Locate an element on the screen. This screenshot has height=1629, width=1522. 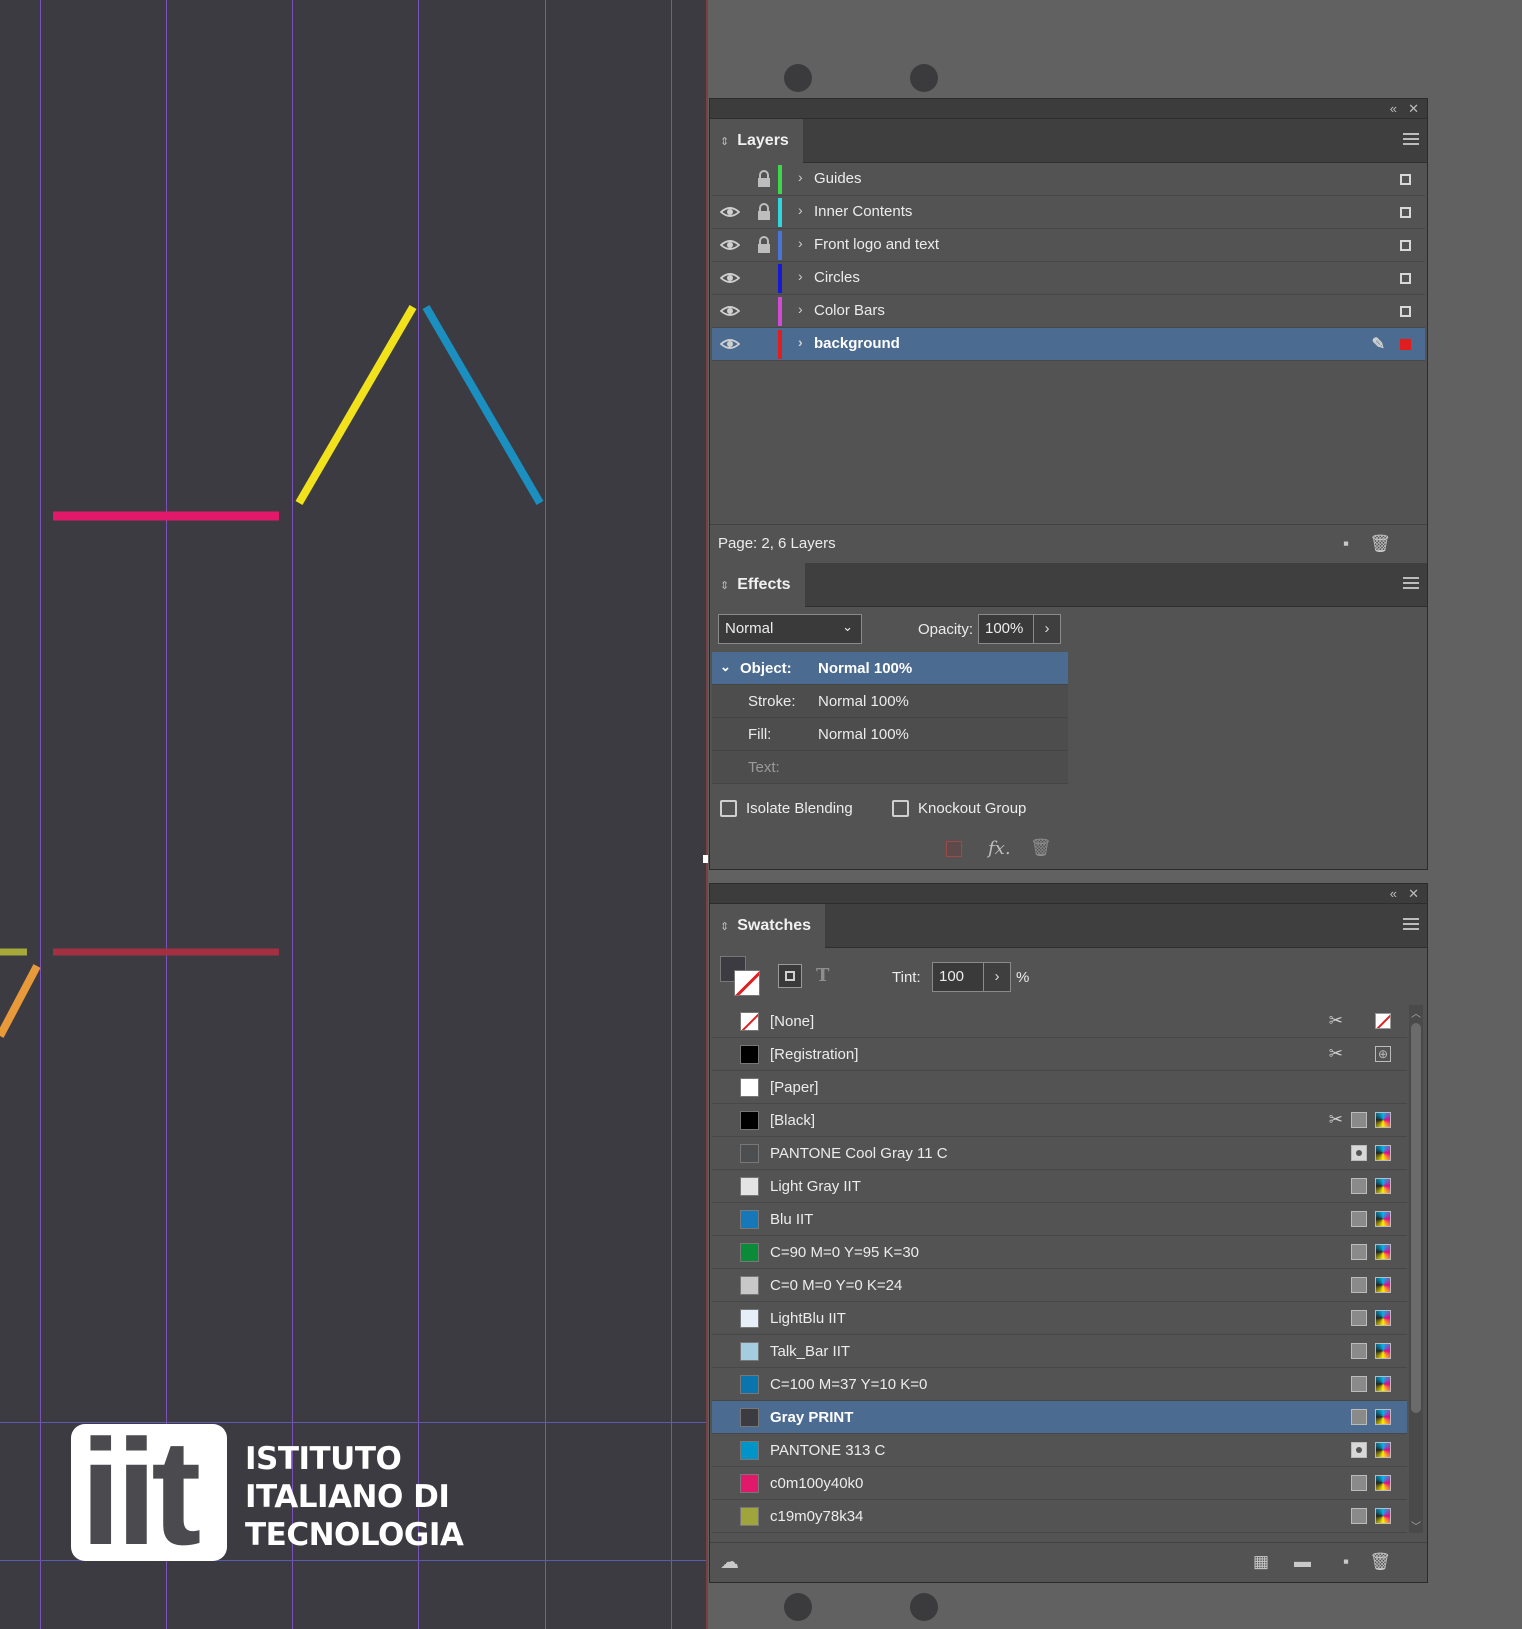
new-layer-icon: ▪ is located at coordinates (1346, 544).